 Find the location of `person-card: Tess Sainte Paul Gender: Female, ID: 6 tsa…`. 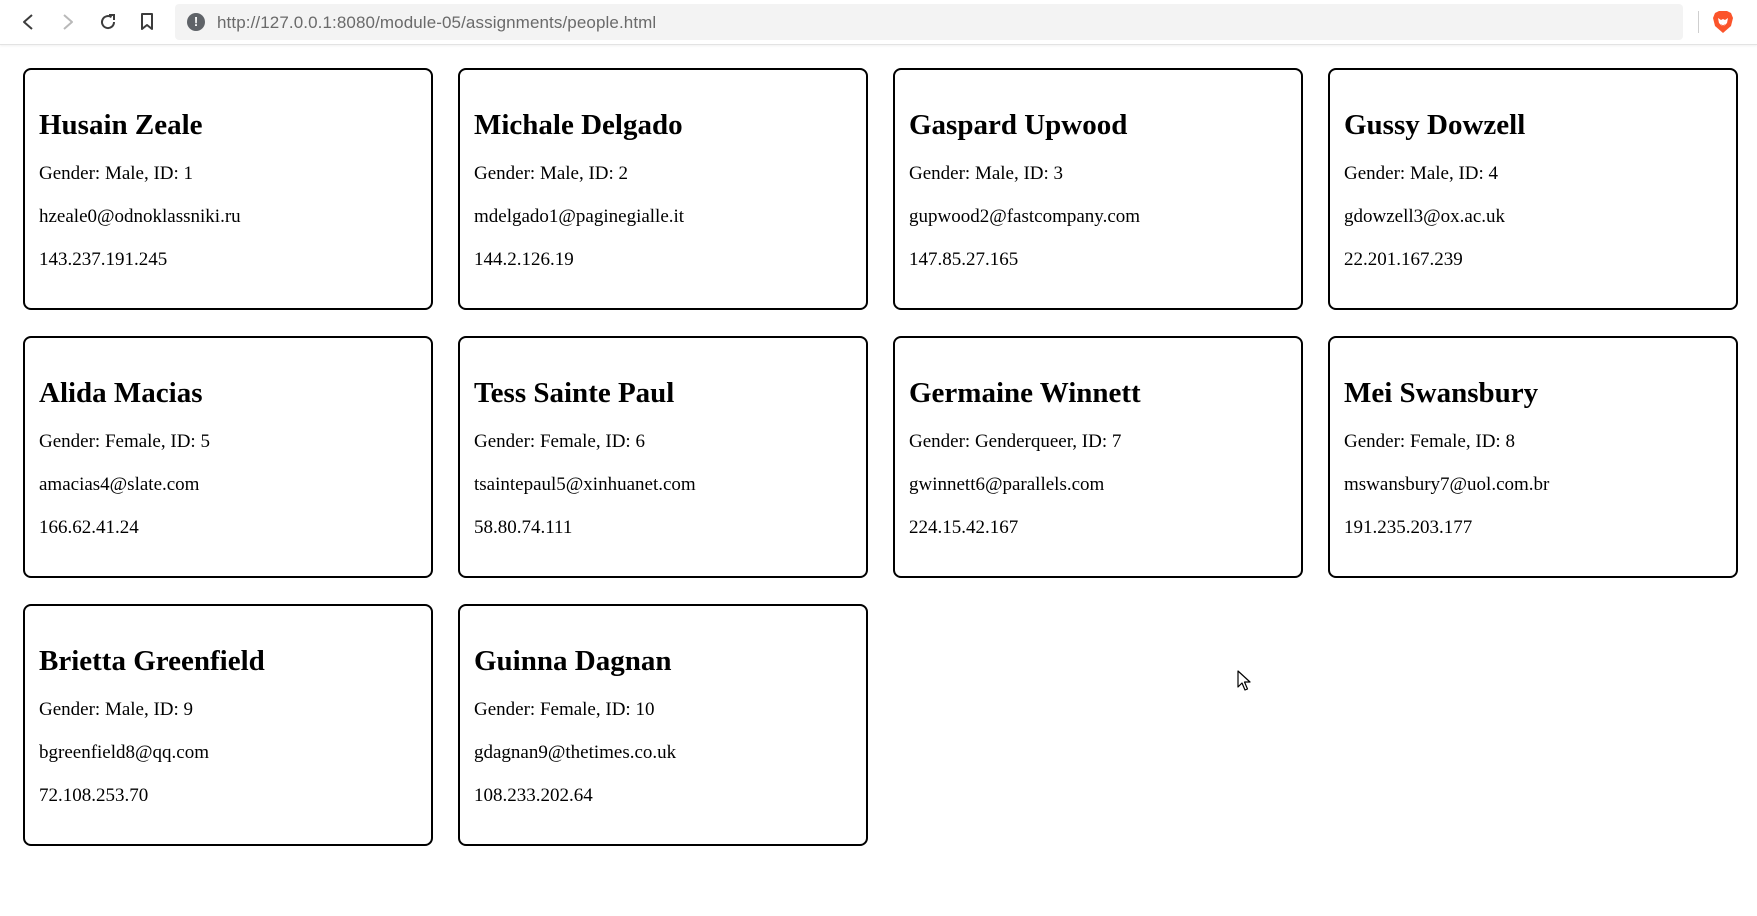

person-card: Tess Sainte Paul Gender: Female, ID: 6 tsa… is located at coordinates (663, 457).